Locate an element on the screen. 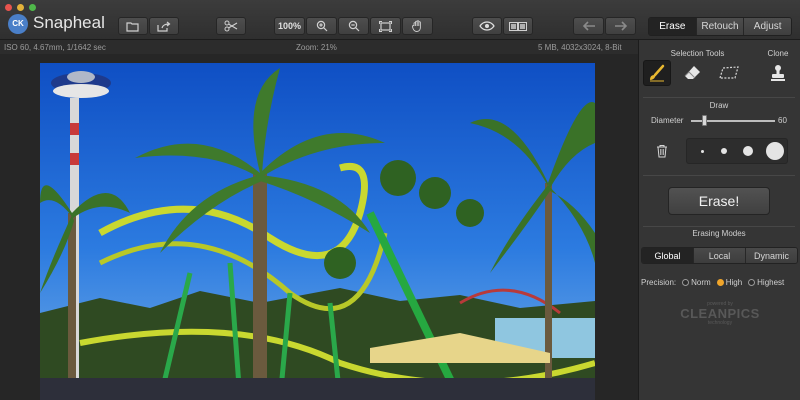  clear-selection-button is located at coordinates (662, 151).